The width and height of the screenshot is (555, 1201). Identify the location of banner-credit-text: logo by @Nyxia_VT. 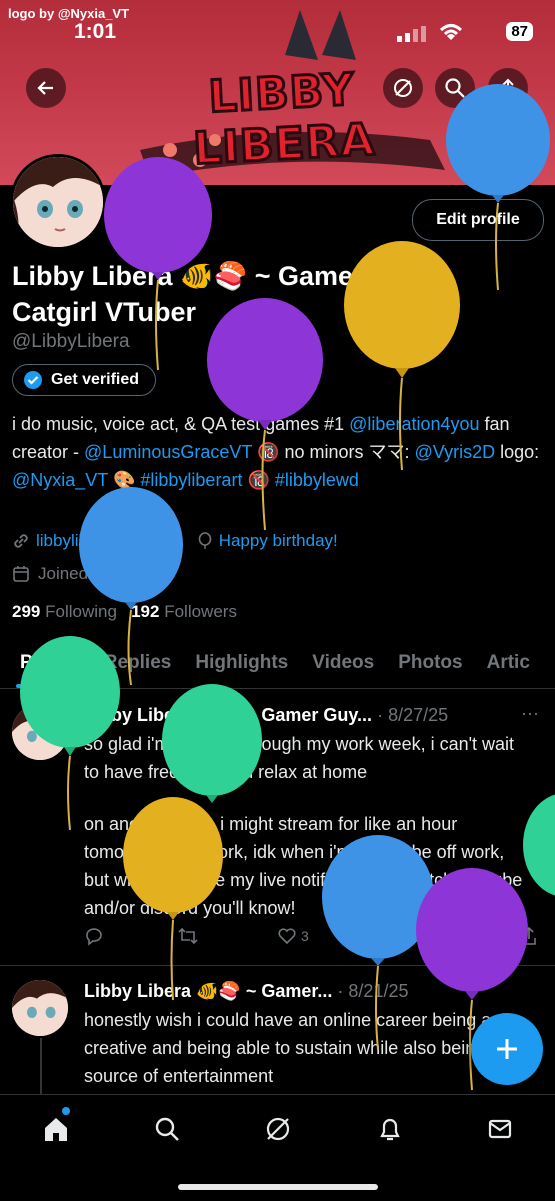
(69, 13).